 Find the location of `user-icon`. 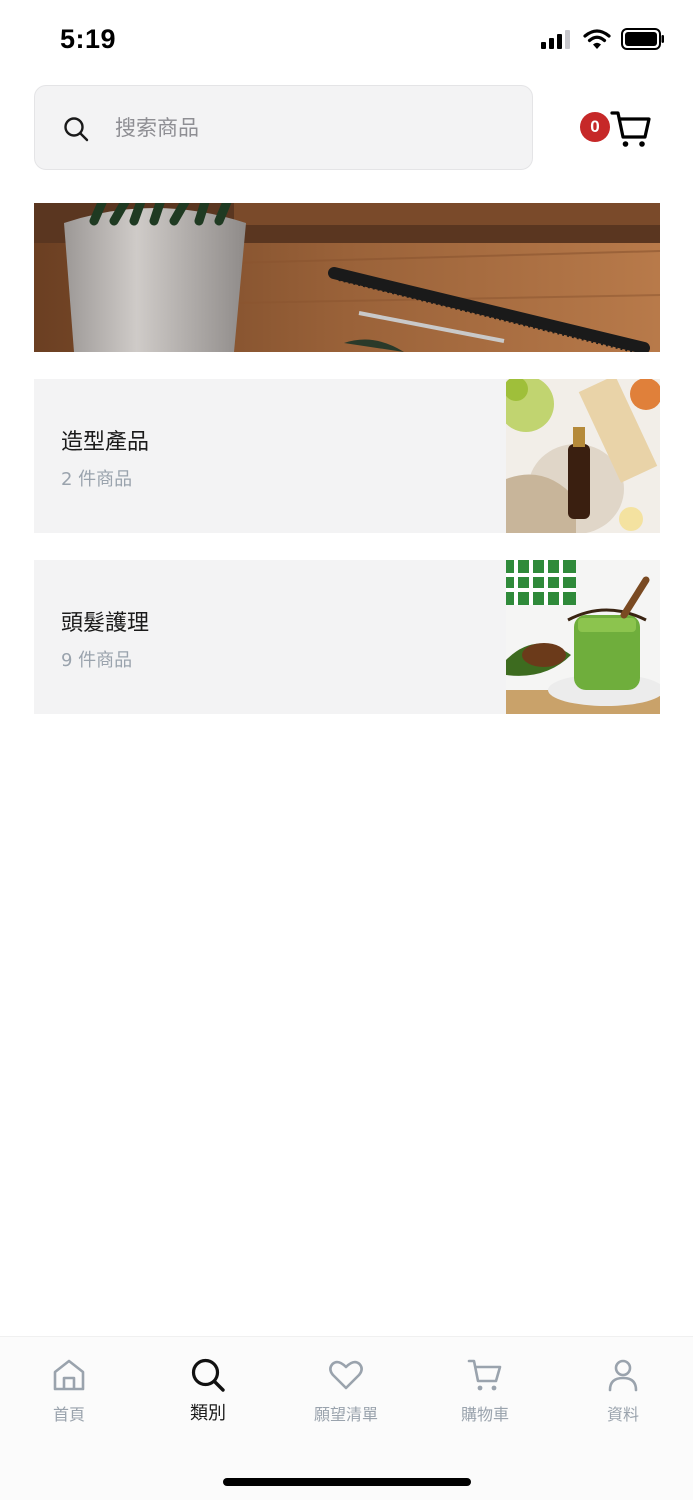

user-icon is located at coordinates (623, 1375).